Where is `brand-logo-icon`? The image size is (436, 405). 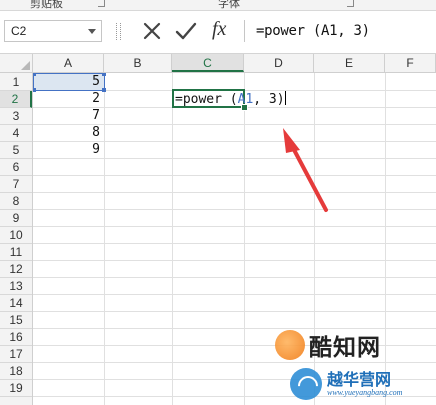
brand-logo-icon is located at coordinates (290, 345).